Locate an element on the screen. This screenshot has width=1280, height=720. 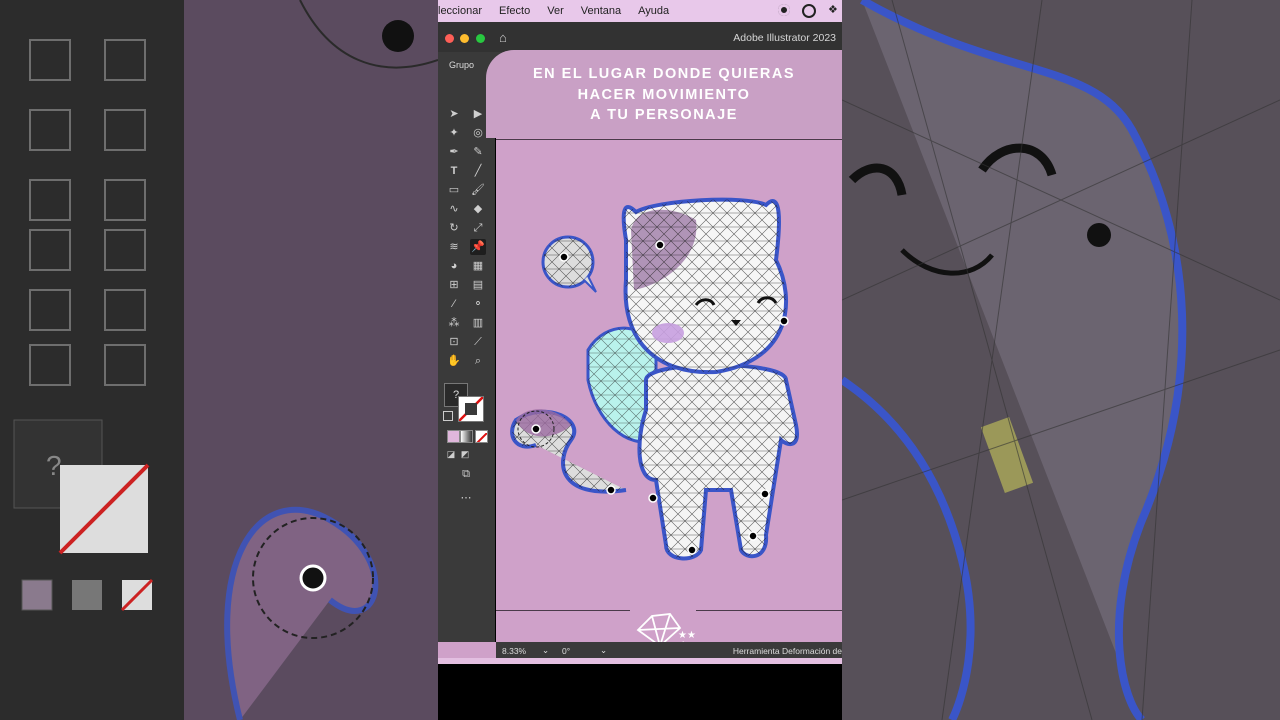
shape-builder-icon: ◕ is located at coordinates (454, 266).